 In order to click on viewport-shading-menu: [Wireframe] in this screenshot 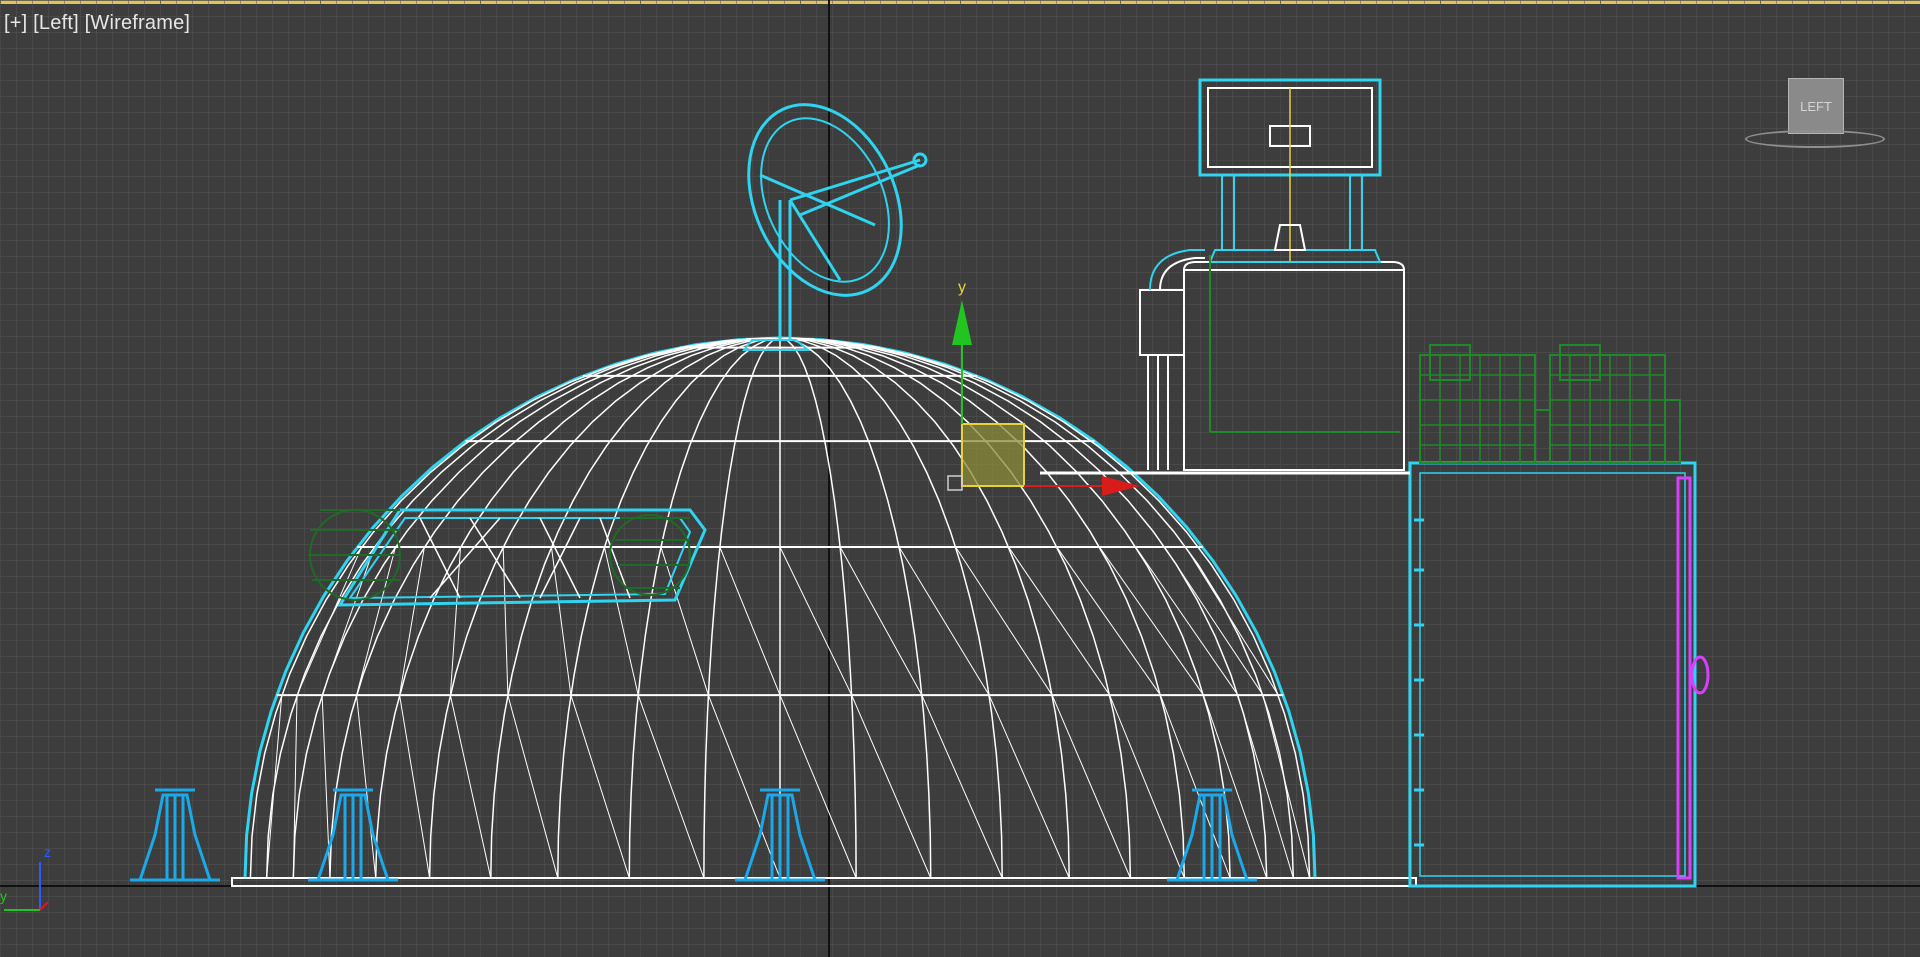, I will do `click(138, 23)`.